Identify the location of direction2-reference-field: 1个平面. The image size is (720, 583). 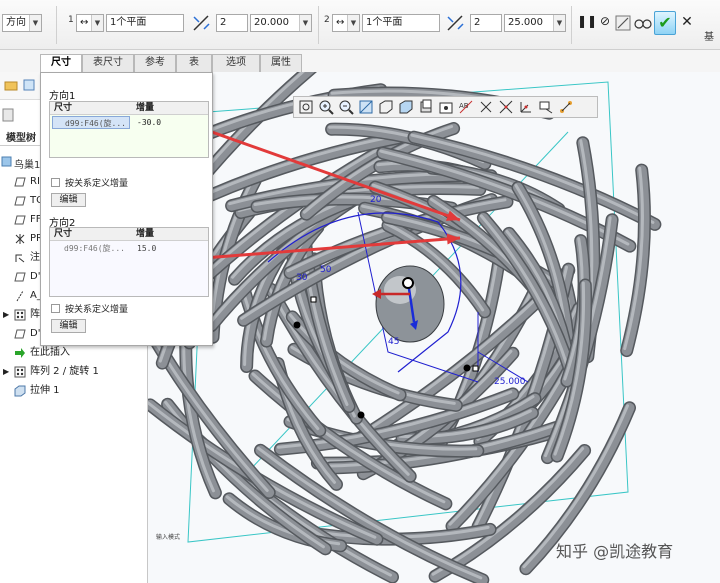
(401, 23).